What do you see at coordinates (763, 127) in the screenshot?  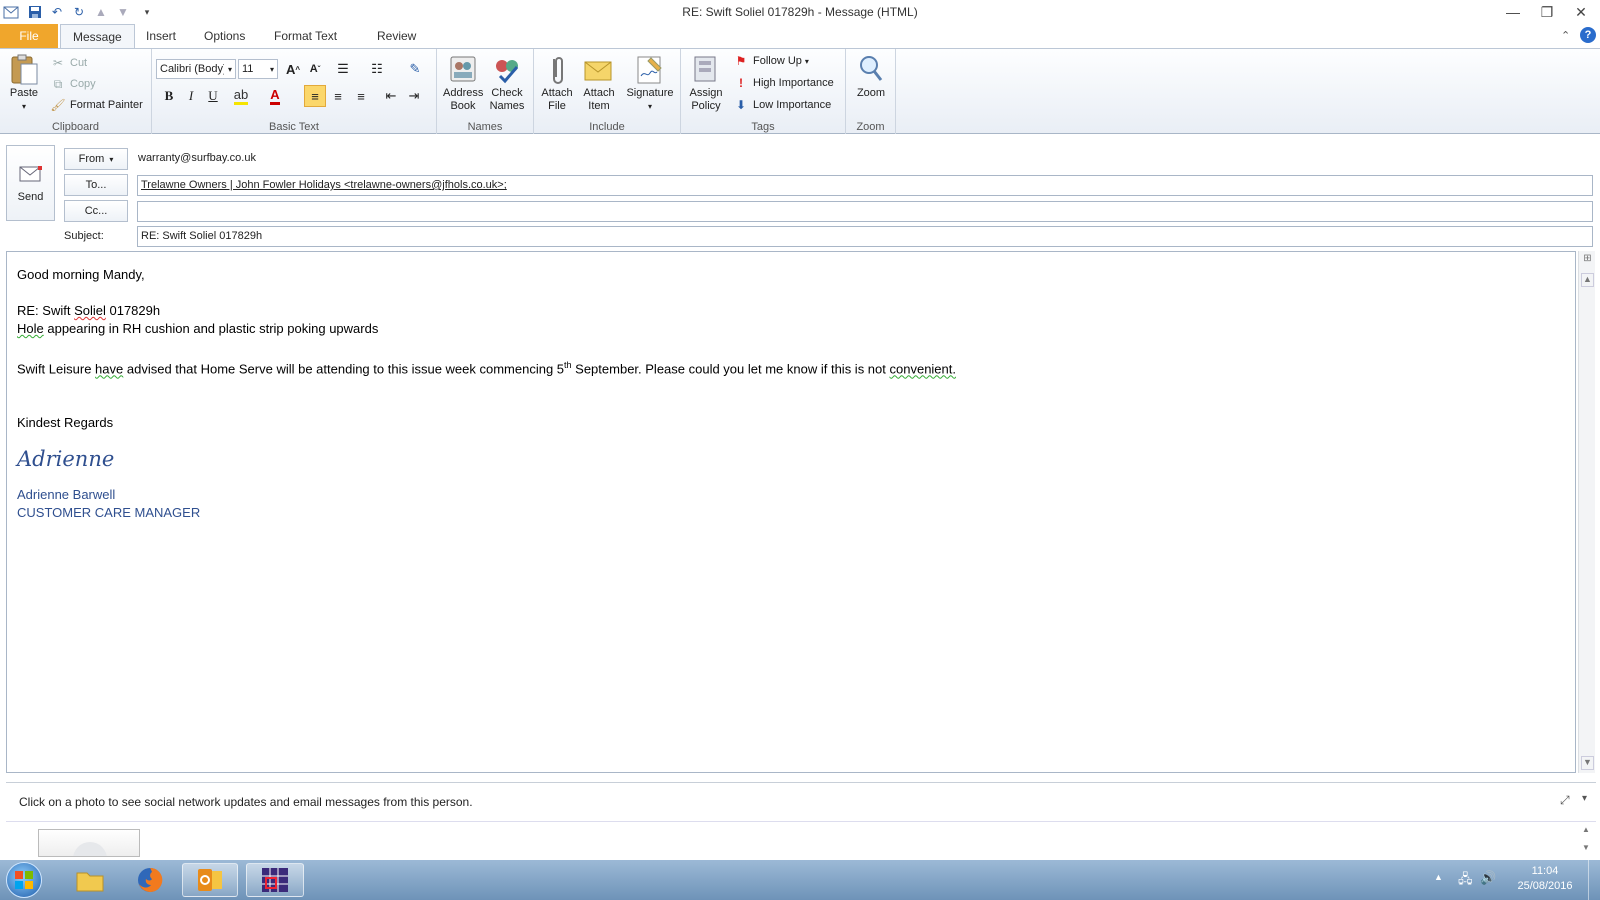 I see `tags-group-label: Tags` at bounding box center [763, 127].